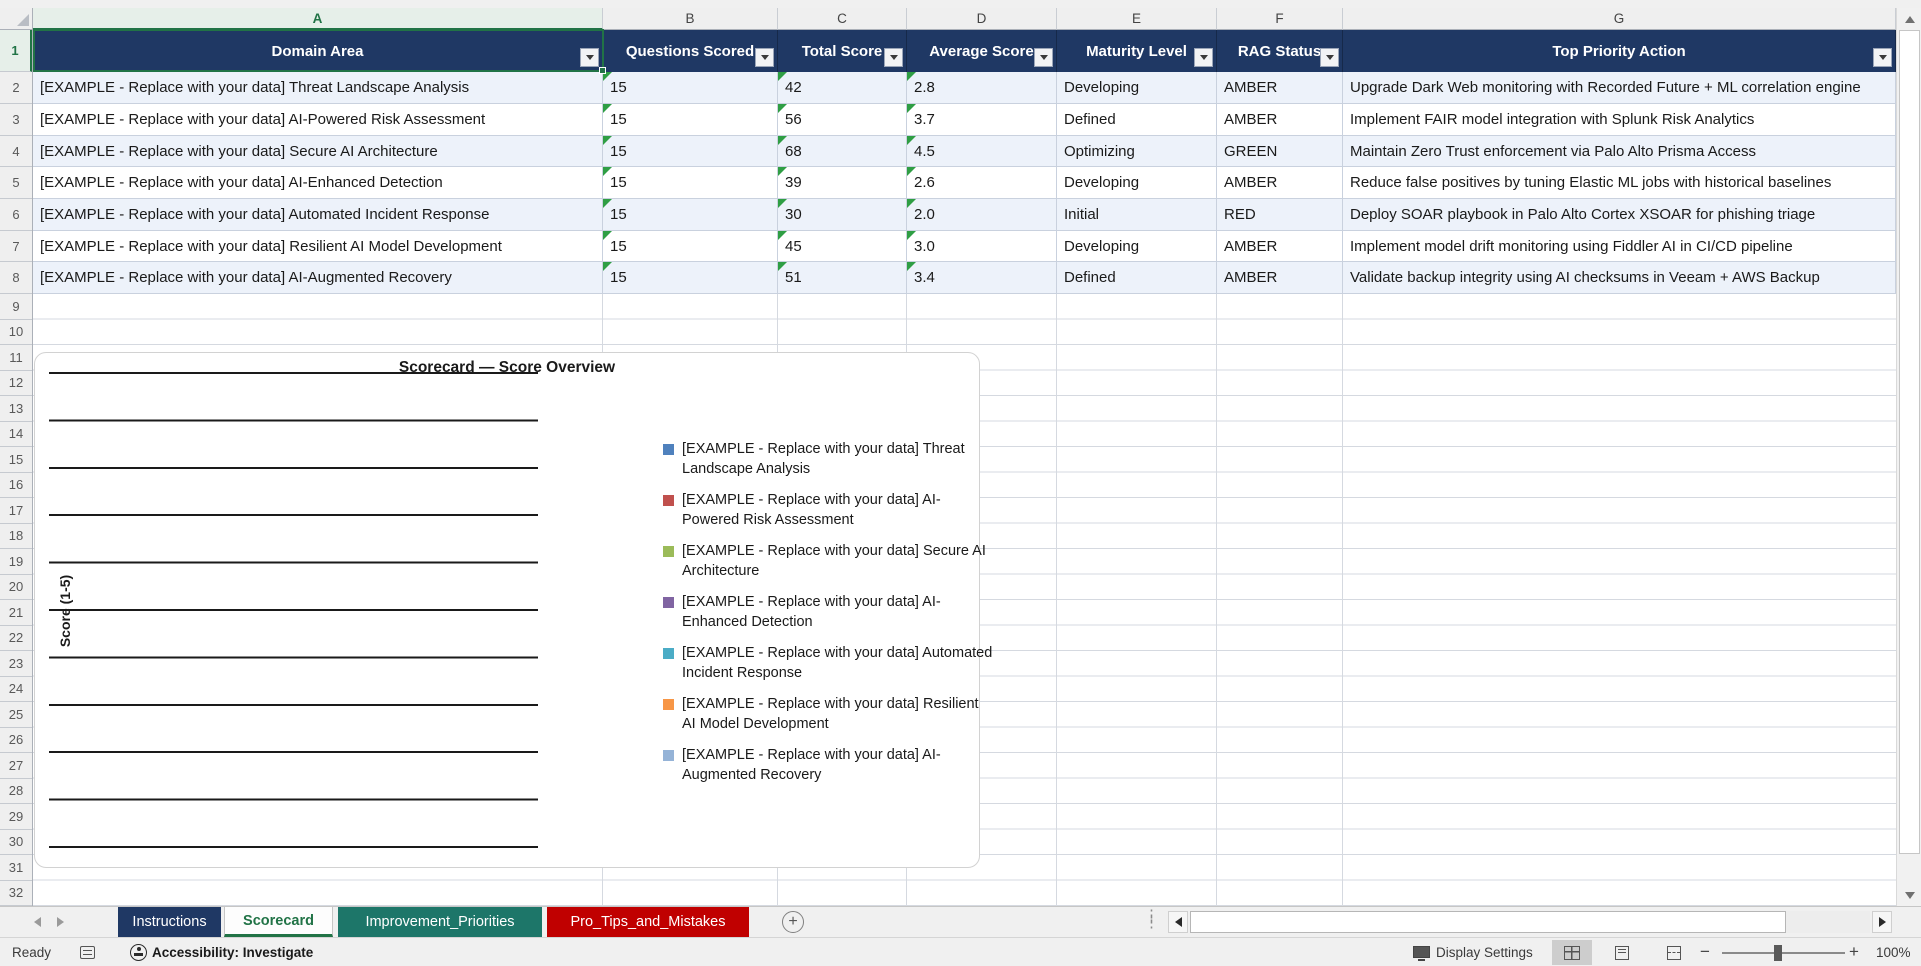  Describe the element at coordinates (690, 151) in the screenshot. I see `cell-B4: 15` at that location.